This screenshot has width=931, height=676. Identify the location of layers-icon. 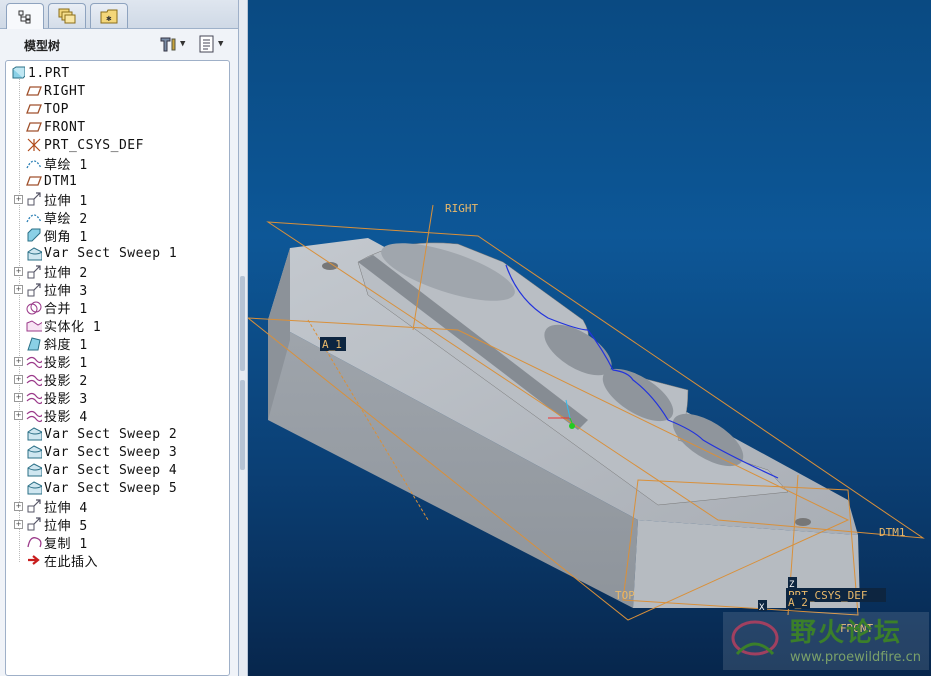
(67, 16).